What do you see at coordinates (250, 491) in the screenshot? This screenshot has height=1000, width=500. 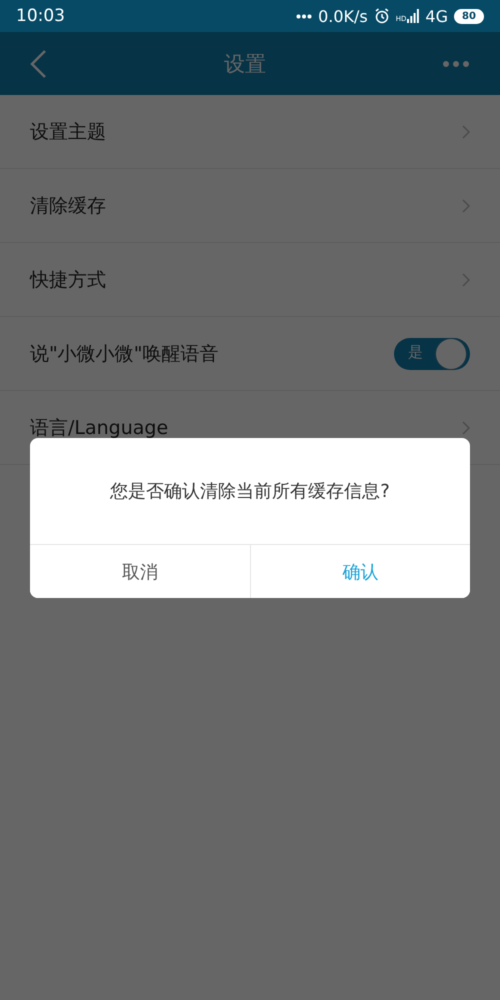 I see `dialog-message: 您是否确认清除当前所有缓存信息?` at bounding box center [250, 491].